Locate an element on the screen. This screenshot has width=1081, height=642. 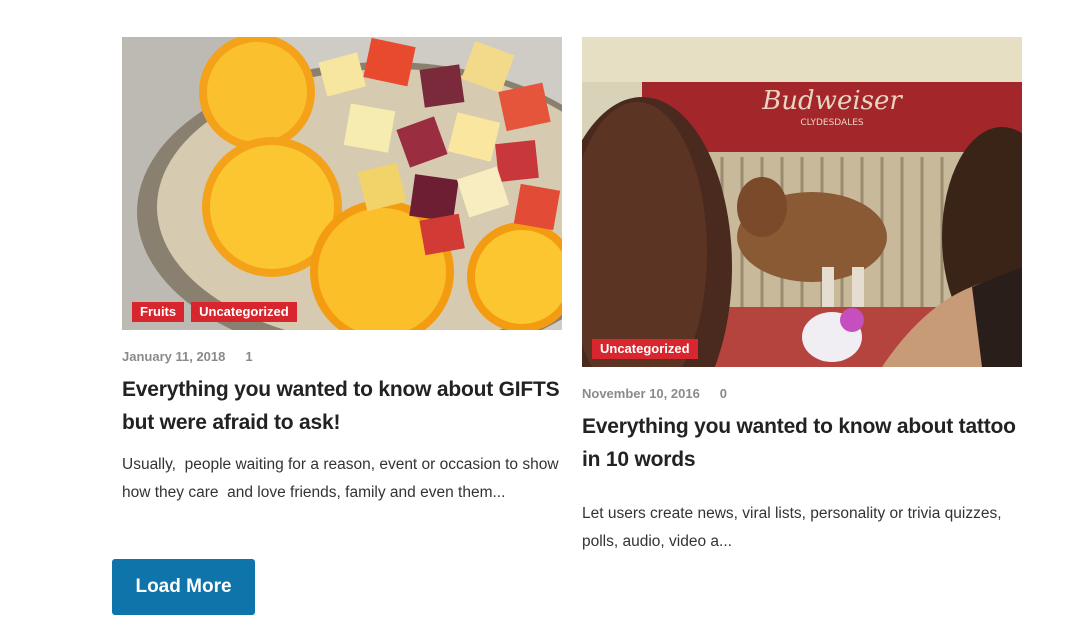
comment-count: 1 is located at coordinates (248, 356).